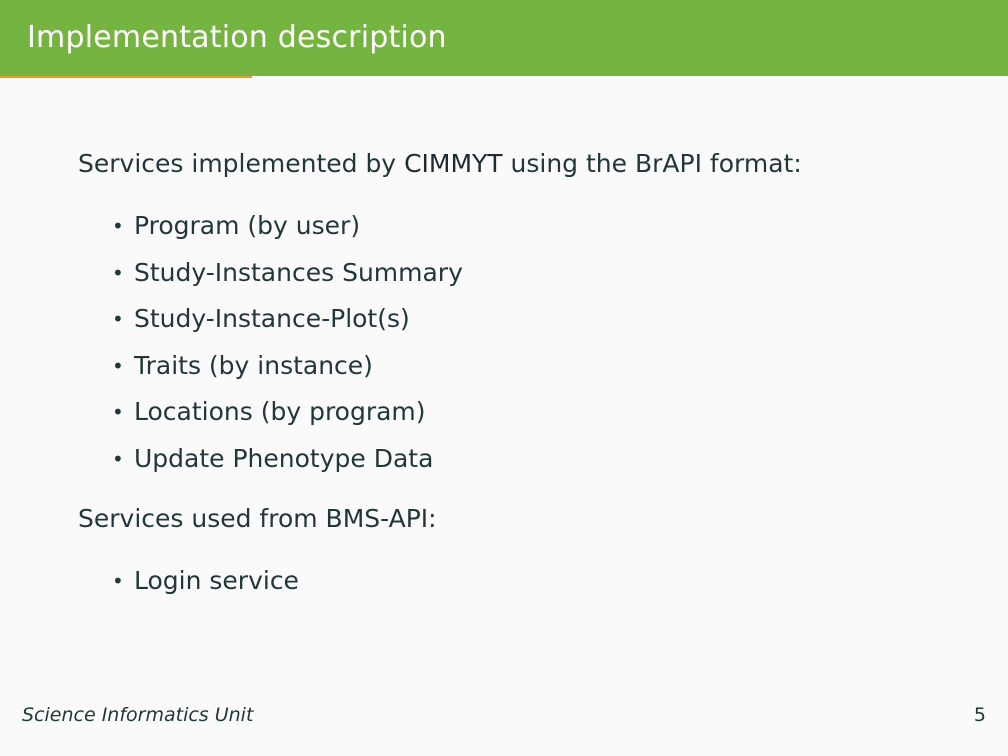 The height and width of the screenshot is (756, 1008). Describe the element at coordinates (518, 226) in the screenshot. I see `list-item: • Program (by user)` at that location.